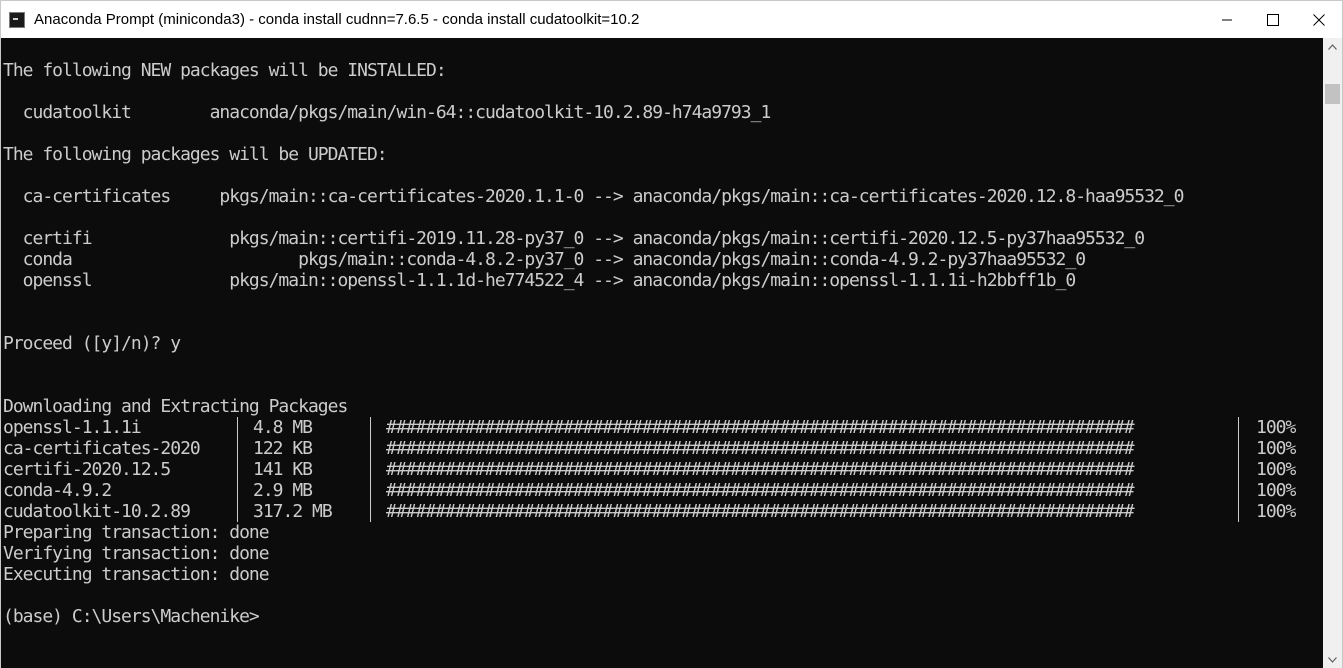 Image resolution: width=1343 pixels, height=668 pixels. What do you see at coordinates (136, 553) in the screenshot?
I see `terminal-line: Verifying transaction: done` at bounding box center [136, 553].